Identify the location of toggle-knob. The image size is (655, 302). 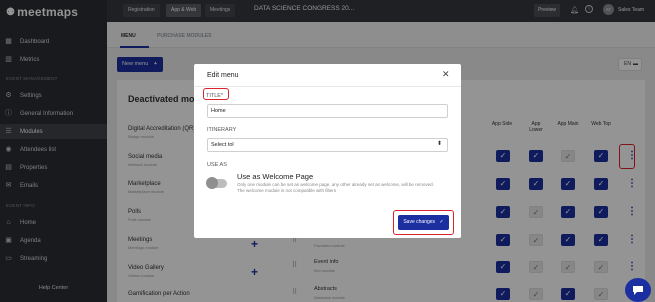
(212, 183).